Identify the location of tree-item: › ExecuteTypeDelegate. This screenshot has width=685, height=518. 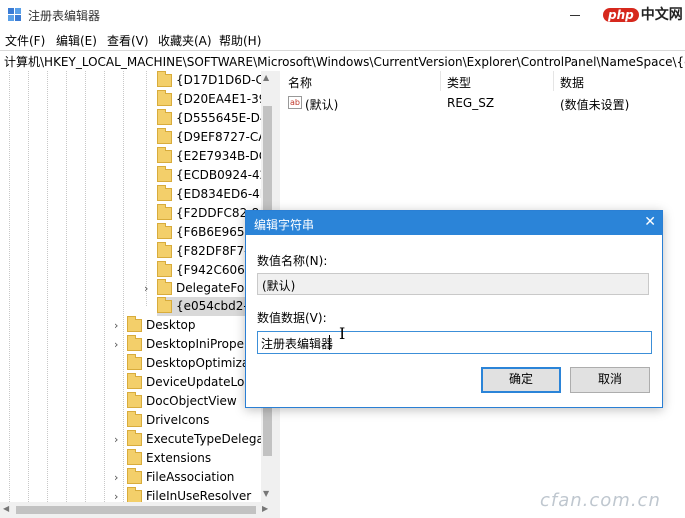
(193, 440).